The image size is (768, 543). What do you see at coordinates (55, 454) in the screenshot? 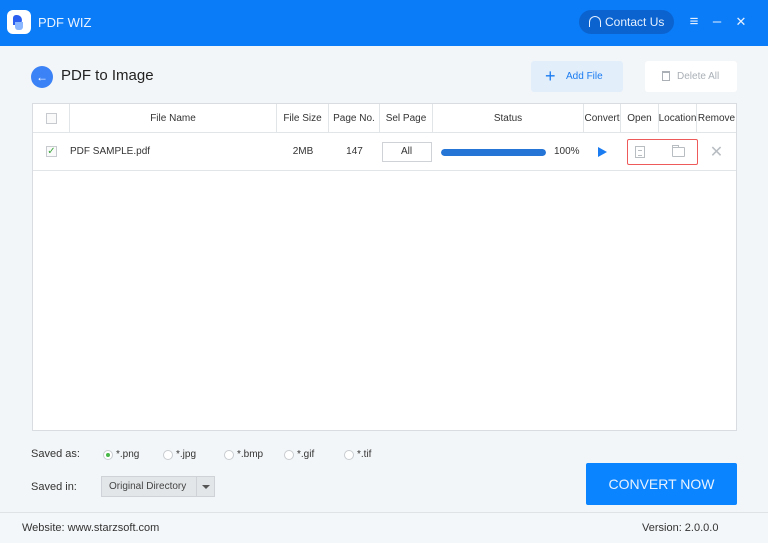
I see `saved-as-label: Saved as:` at bounding box center [55, 454].